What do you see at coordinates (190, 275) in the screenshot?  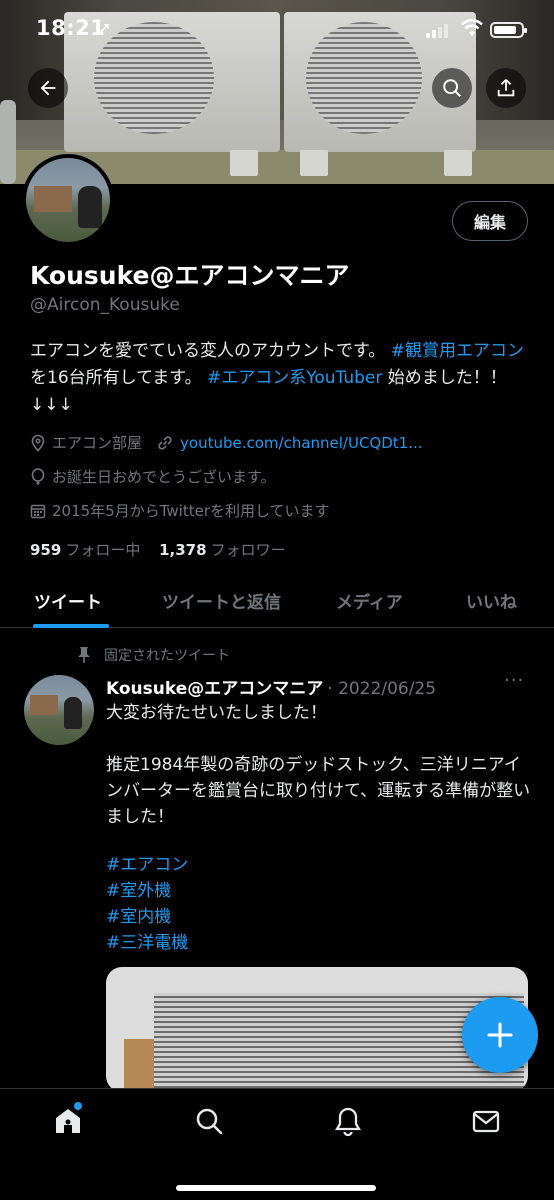 I see `display-name: Kousuke@エアコンマニア` at bounding box center [190, 275].